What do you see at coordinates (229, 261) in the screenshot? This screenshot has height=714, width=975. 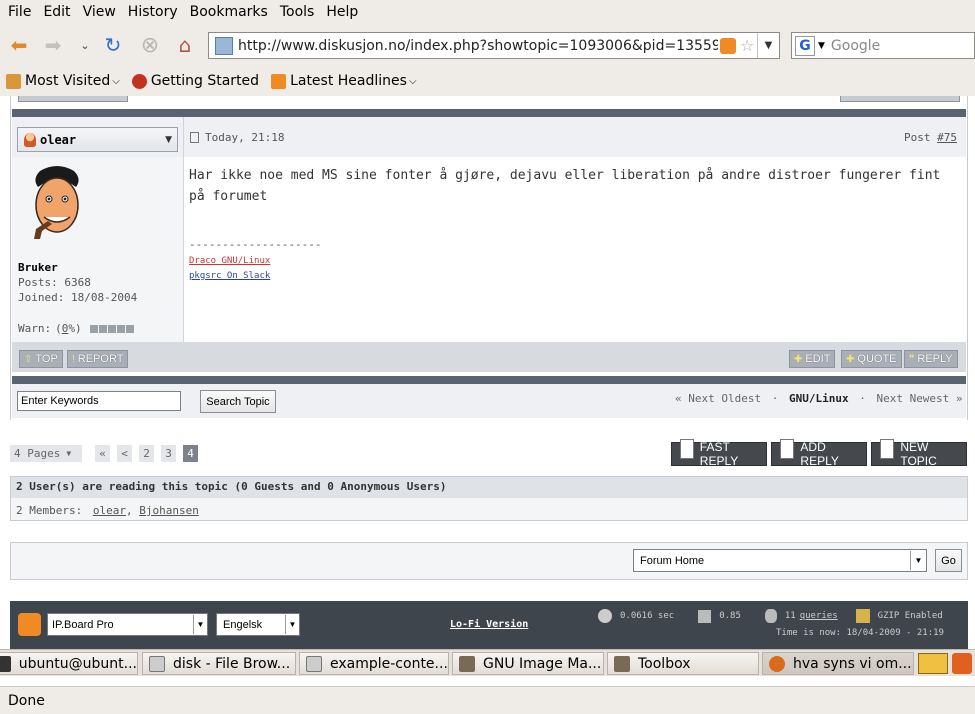 I see `signature-link-draco: Draco GNU/Linux` at bounding box center [229, 261].